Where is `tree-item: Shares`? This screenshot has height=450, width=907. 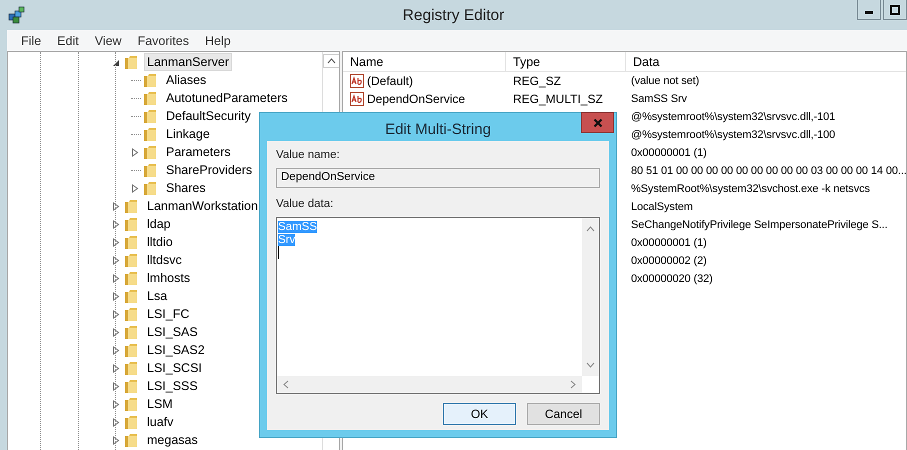
tree-item: Shares is located at coordinates (186, 188).